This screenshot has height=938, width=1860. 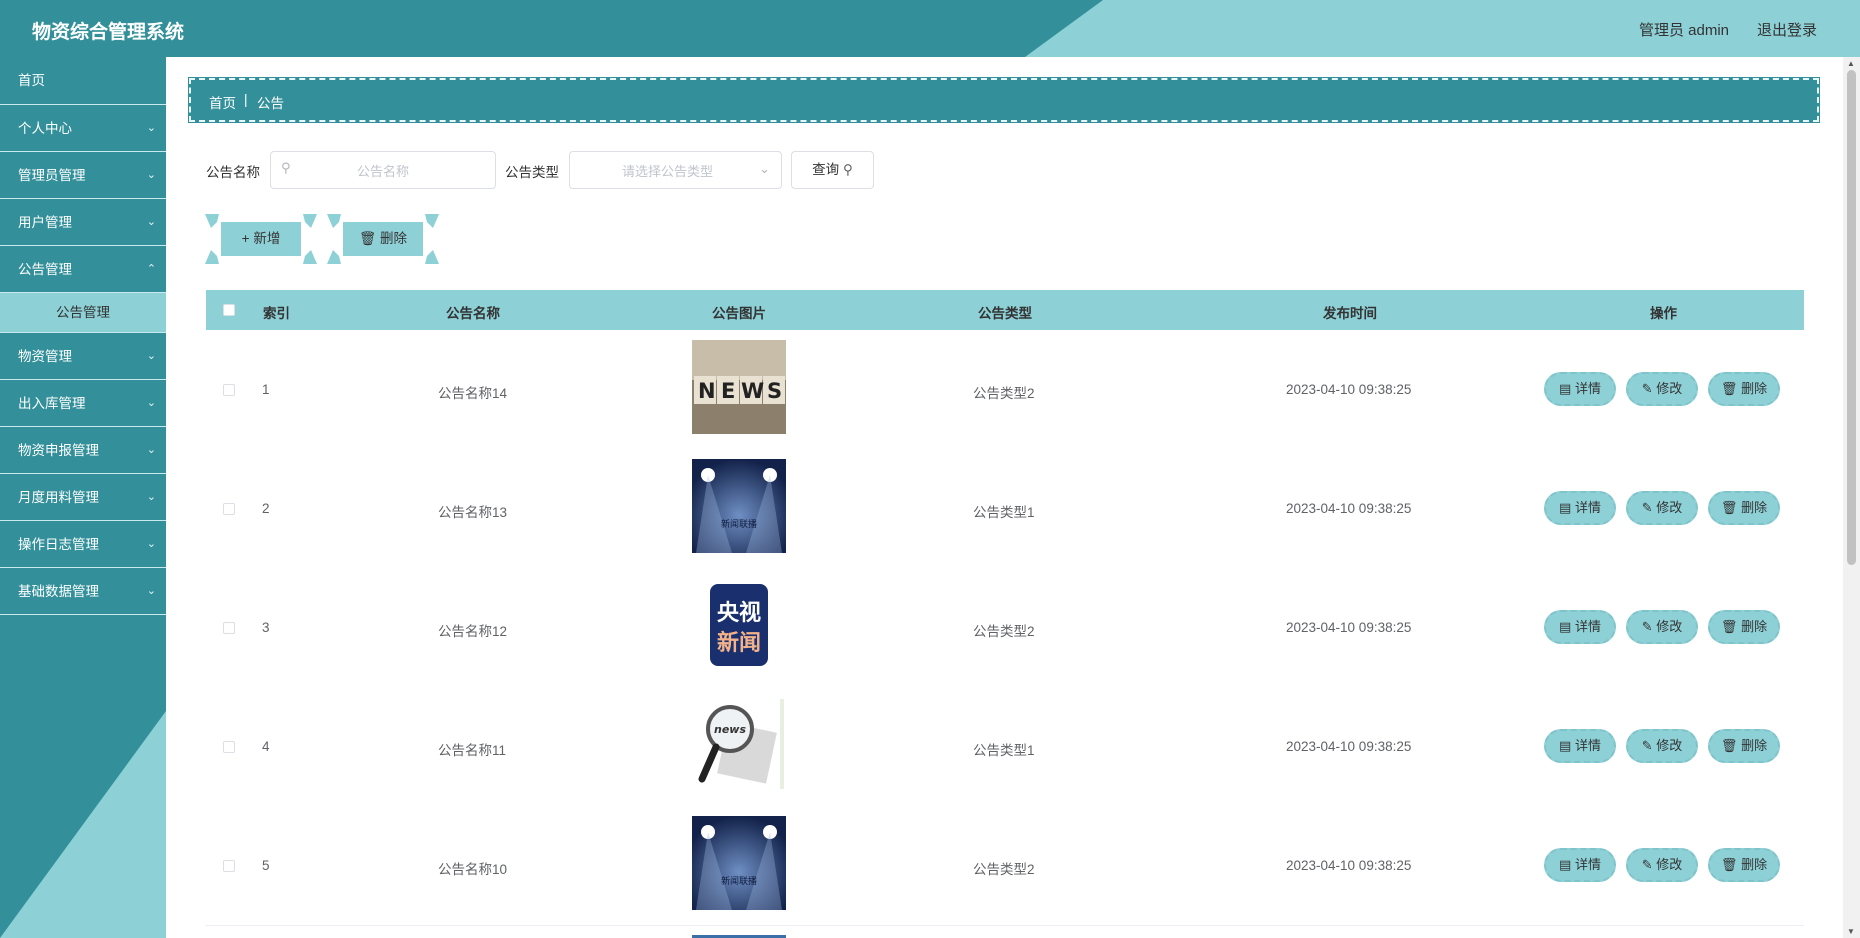 I want to click on notice-type-label: 公告类型, so click(x=532, y=172).